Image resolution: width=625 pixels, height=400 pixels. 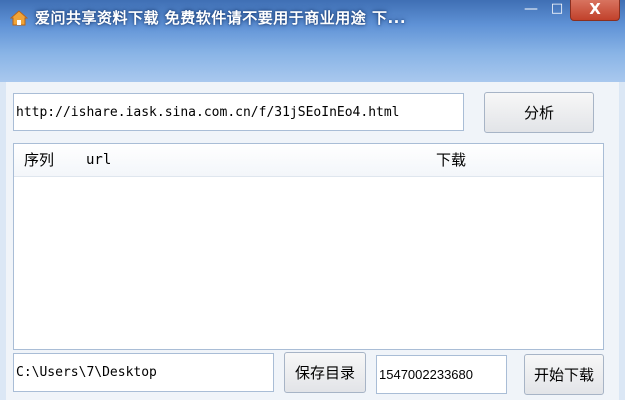 What do you see at coordinates (564, 374) in the screenshot?
I see `start-download-button: 开始下载` at bounding box center [564, 374].